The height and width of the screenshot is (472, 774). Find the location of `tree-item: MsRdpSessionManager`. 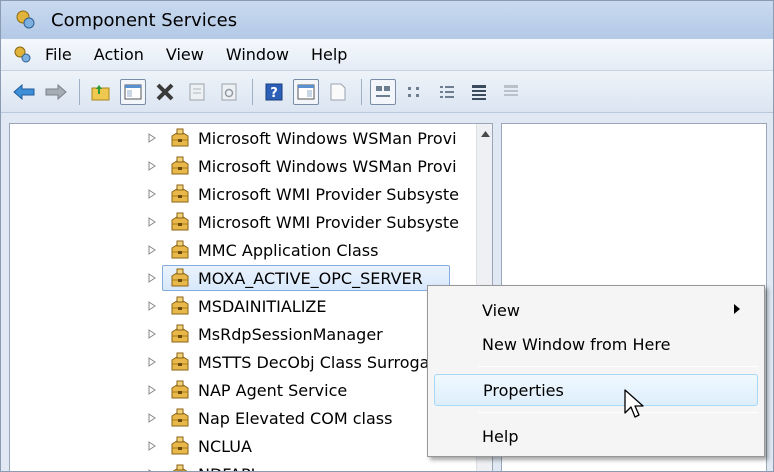

tree-item: MsRdpSessionManager is located at coordinates (243, 334).